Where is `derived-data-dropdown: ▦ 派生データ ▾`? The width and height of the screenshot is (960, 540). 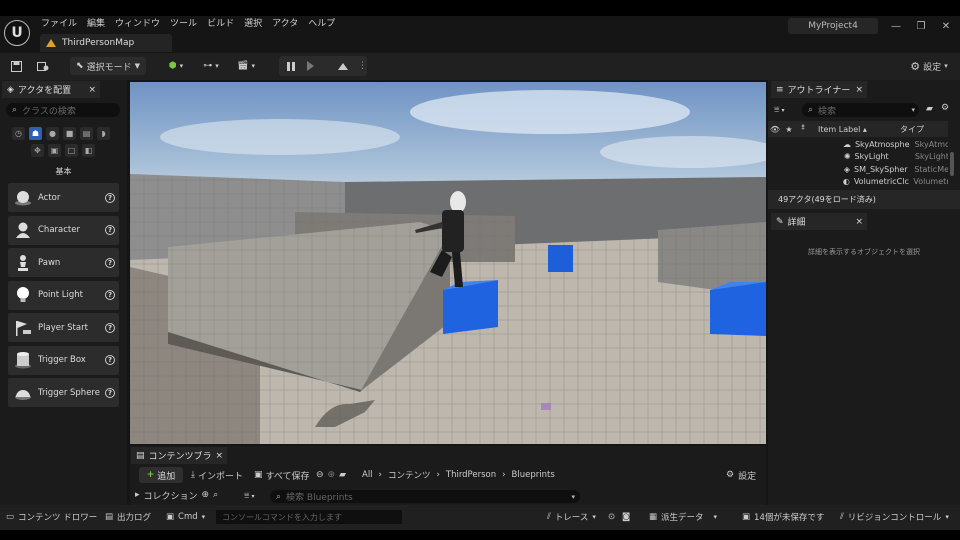 derived-data-dropdown: ▦ 派生データ ▾ is located at coordinates (683, 517).